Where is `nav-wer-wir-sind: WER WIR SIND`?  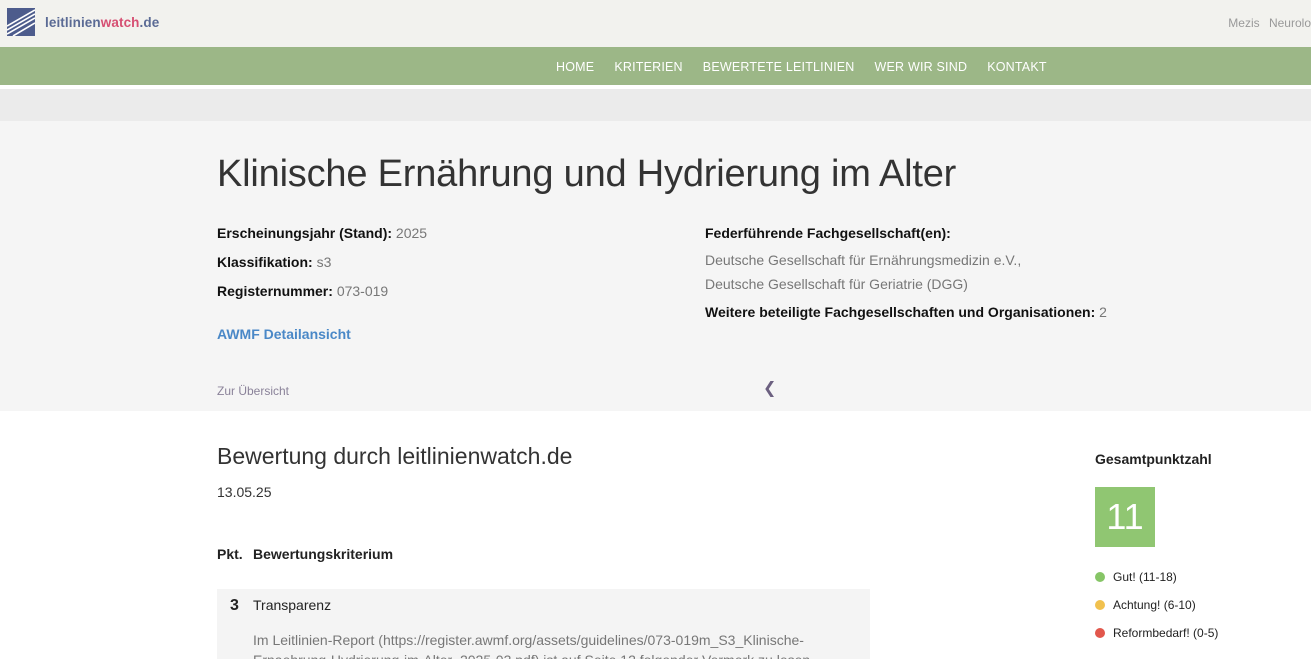
nav-wer-wir-sind: WER WIR SIND is located at coordinates (921, 67).